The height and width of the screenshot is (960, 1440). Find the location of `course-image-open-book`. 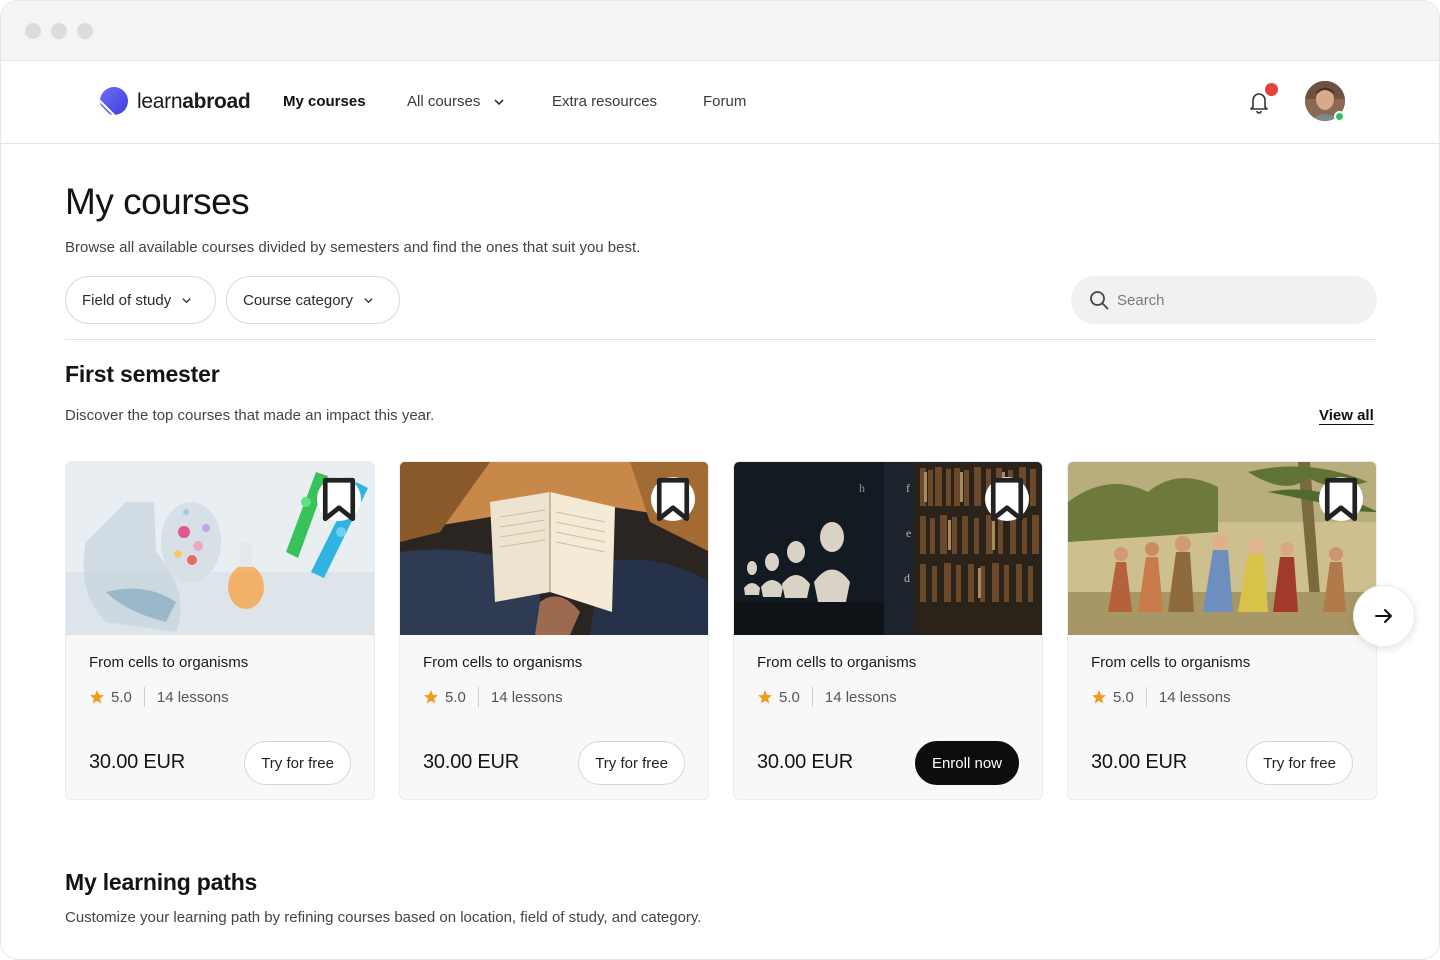

course-image-open-book is located at coordinates (554, 548).